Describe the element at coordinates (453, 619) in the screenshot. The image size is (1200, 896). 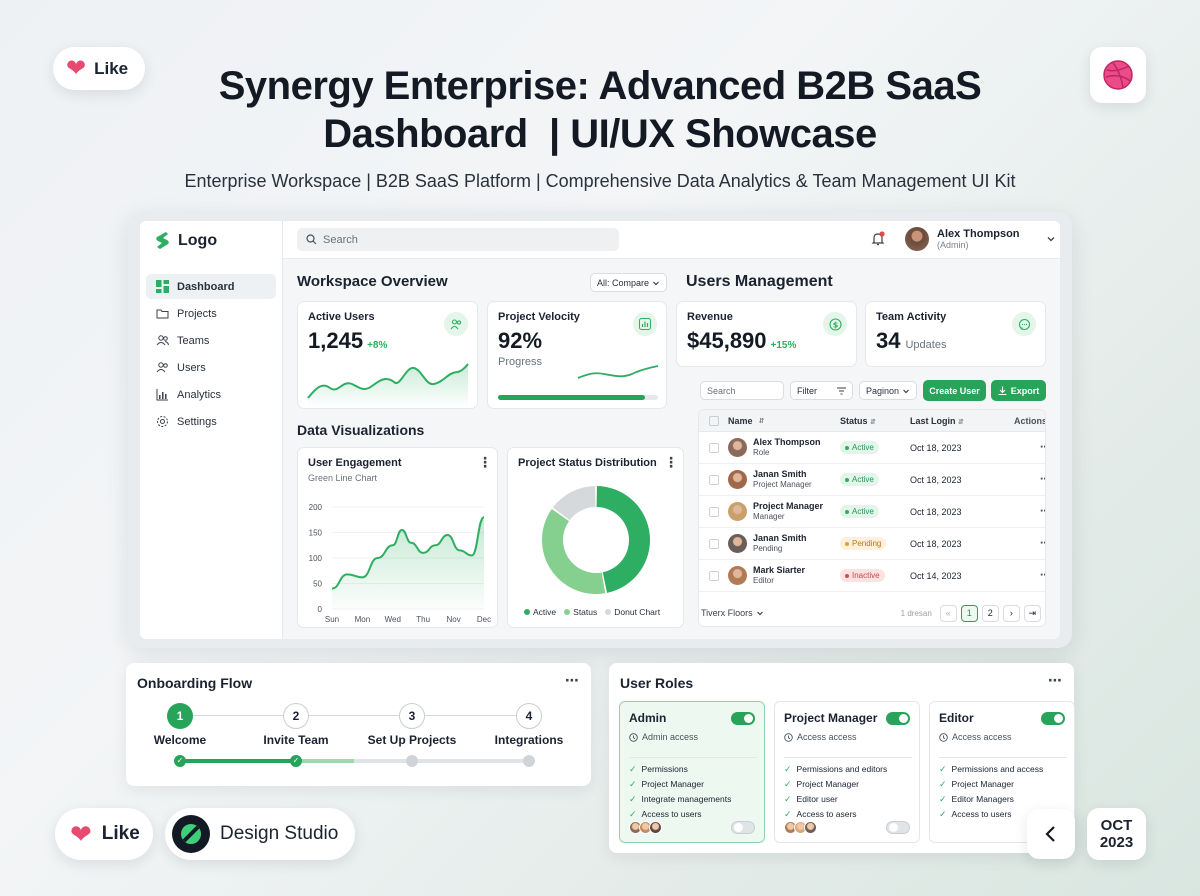
I see `x-tick-label: Nov` at that location.